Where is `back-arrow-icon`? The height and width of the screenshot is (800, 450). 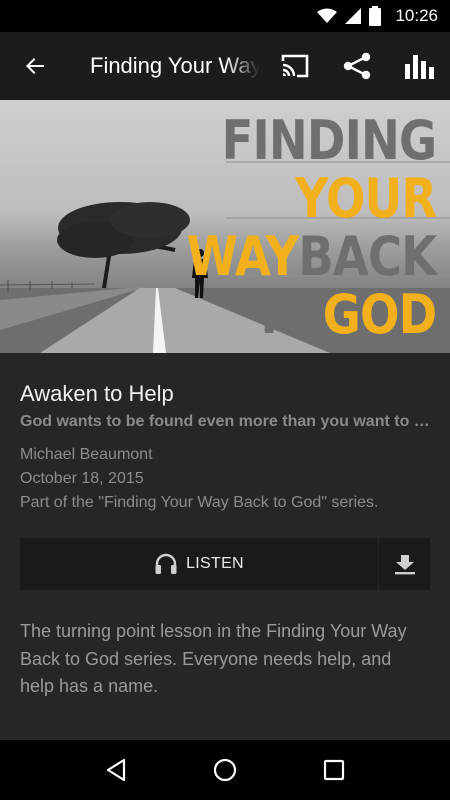
back-arrow-icon is located at coordinates (35, 66).